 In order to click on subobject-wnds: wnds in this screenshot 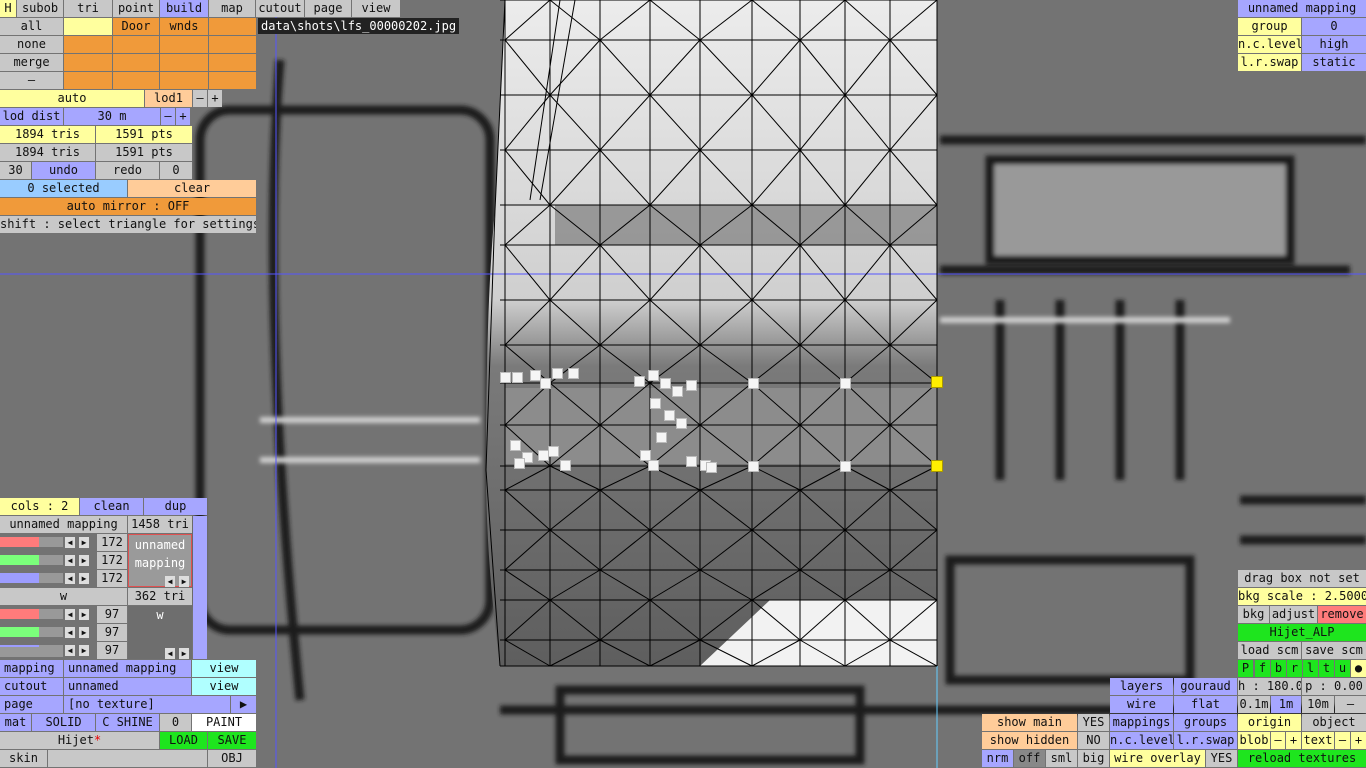, I will do `click(184, 26)`.